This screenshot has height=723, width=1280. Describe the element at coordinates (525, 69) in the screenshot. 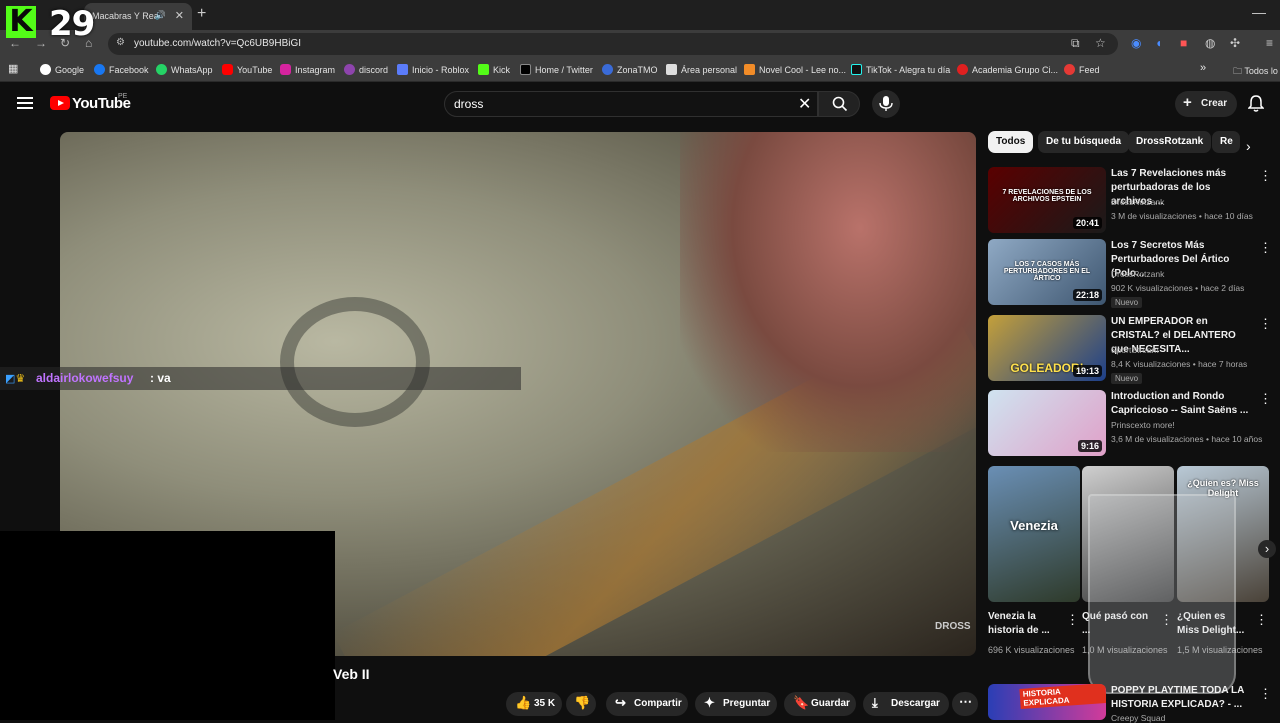

I see `x-icon` at that location.